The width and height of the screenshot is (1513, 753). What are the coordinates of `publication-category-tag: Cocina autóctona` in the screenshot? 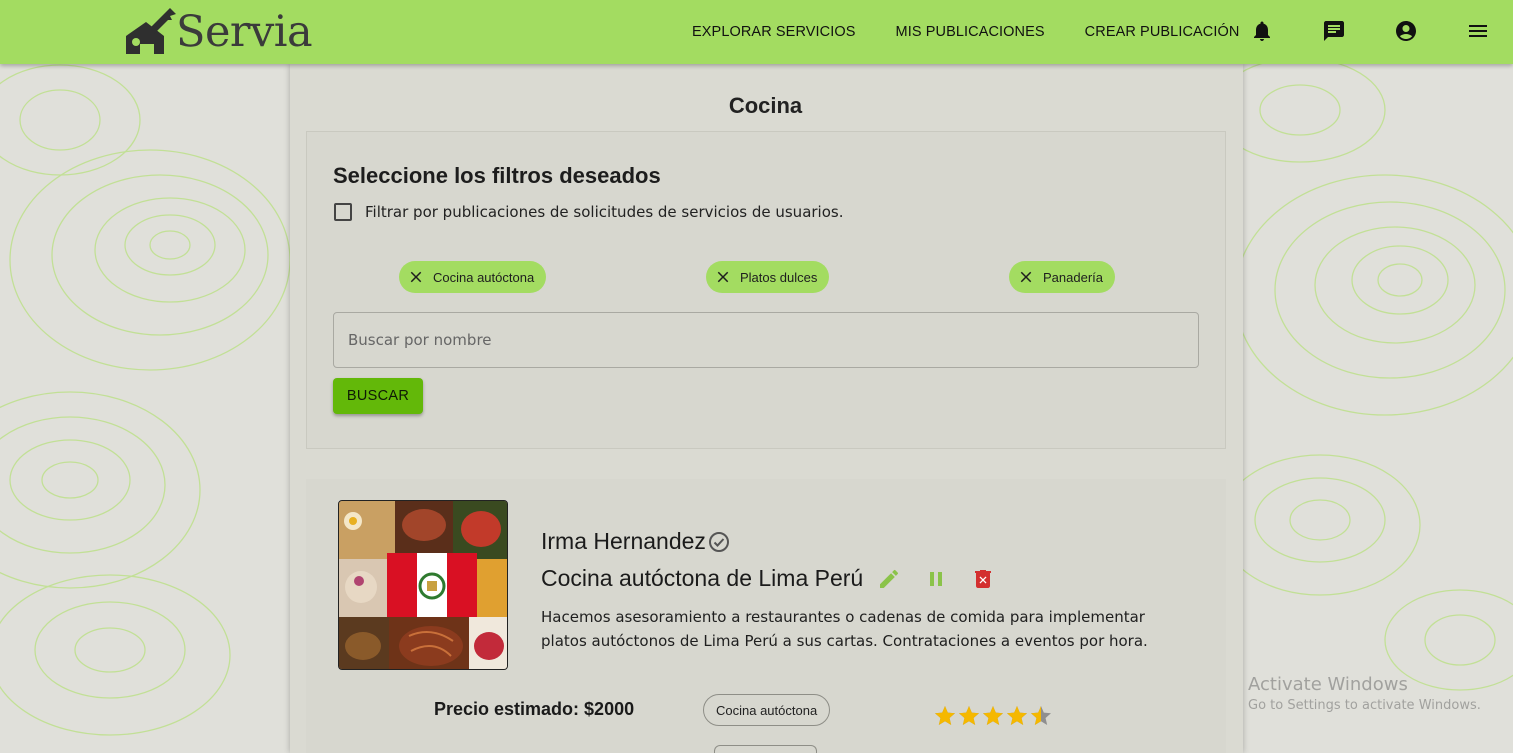 It's located at (767, 710).